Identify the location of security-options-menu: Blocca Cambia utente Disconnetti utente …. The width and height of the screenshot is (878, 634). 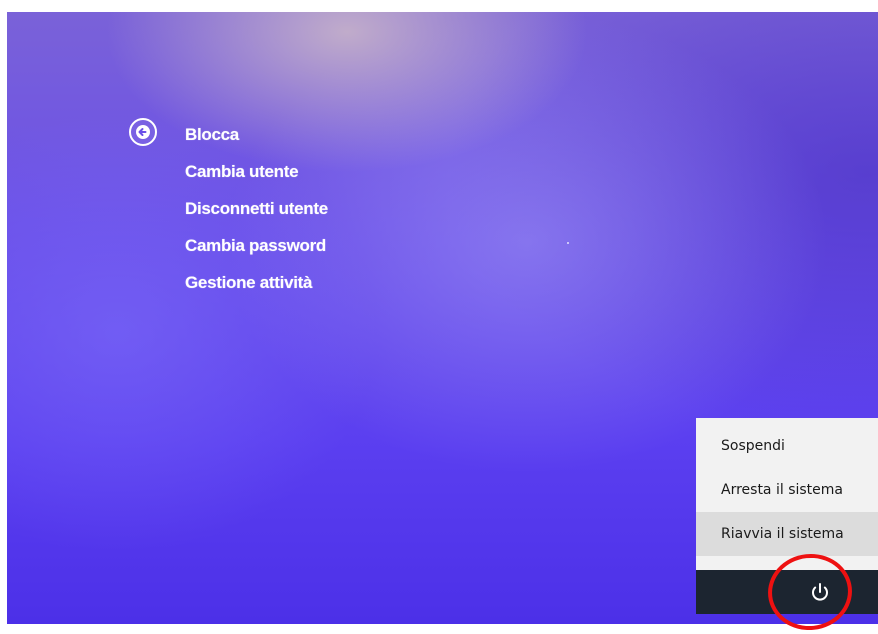
(256, 208).